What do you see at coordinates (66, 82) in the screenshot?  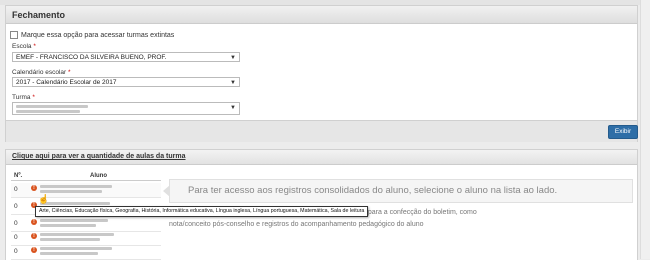 I see `calendario-selected-value: 2017 - Calendário Escolar de 2017` at bounding box center [66, 82].